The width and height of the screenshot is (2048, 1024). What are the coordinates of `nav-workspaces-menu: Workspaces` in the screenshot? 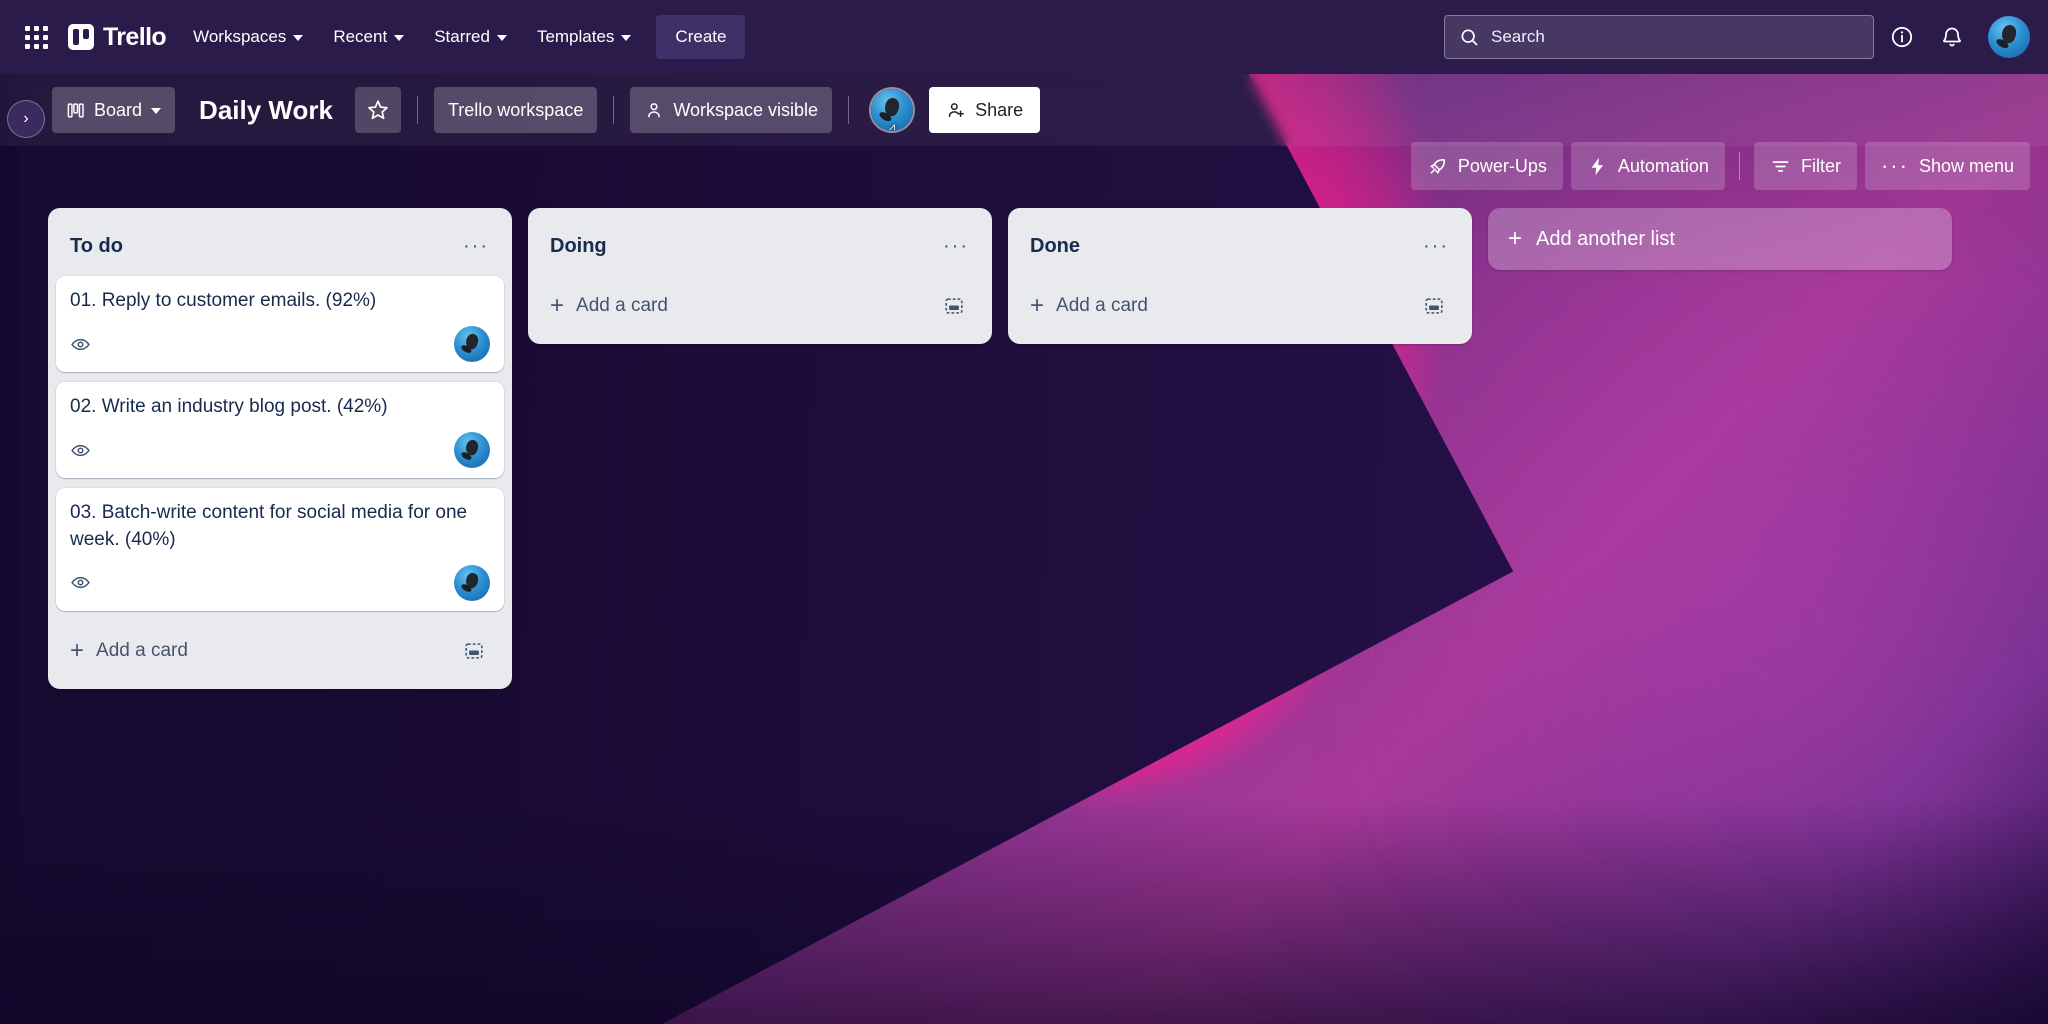 It's located at (248, 37).